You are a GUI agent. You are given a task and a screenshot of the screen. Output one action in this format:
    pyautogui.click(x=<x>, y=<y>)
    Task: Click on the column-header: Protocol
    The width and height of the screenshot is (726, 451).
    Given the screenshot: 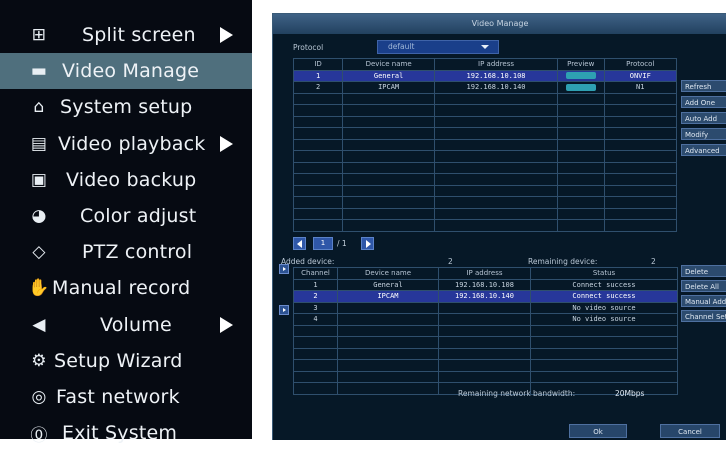 What is the action you would take?
    pyautogui.click(x=640, y=64)
    